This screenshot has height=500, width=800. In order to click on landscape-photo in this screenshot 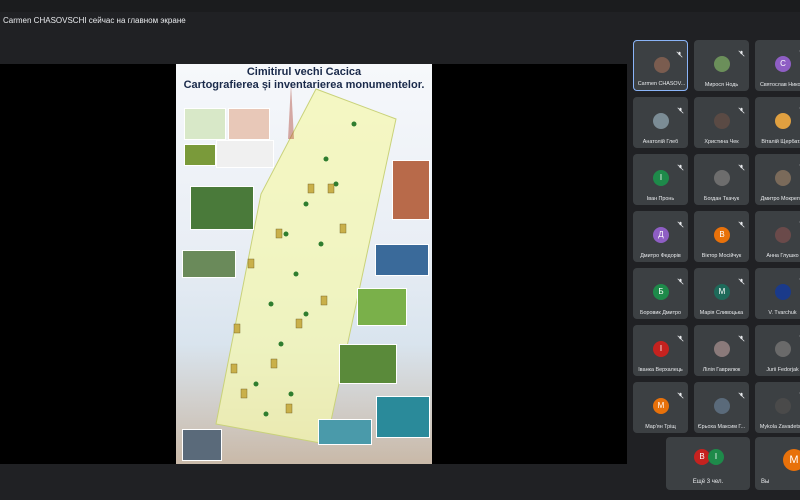, I will do `click(209, 264)`.